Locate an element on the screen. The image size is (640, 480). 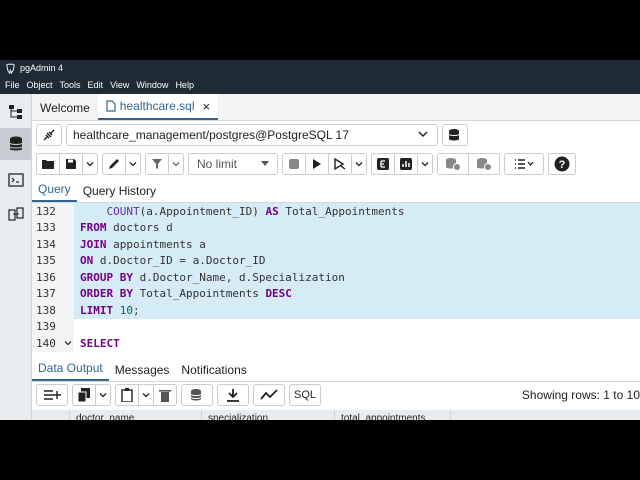
filter-icon is located at coordinates (157, 164).